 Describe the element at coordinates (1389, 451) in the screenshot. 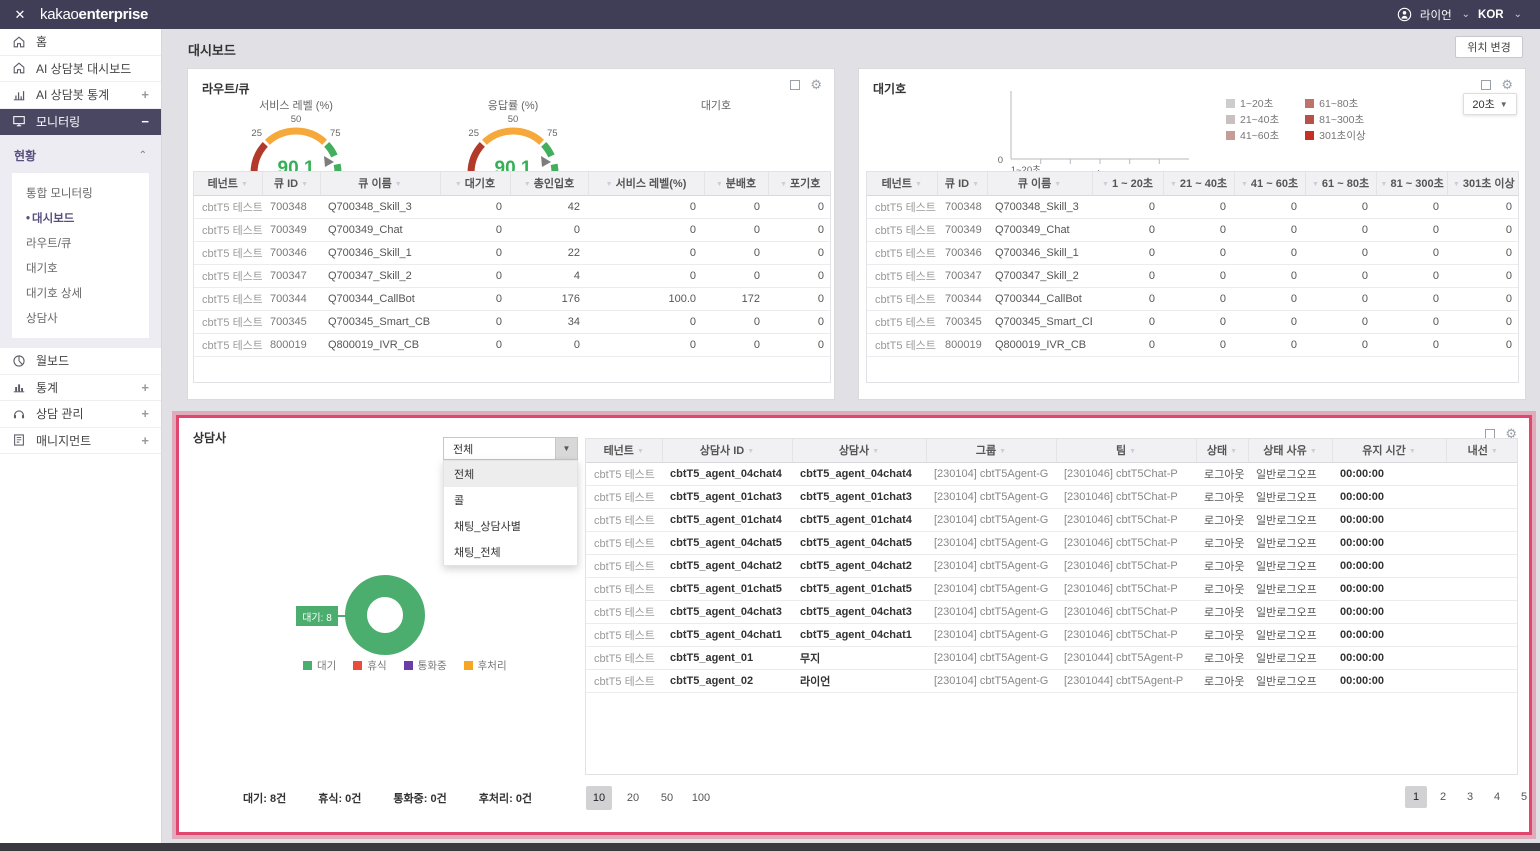

I see `column-header: 유지 시간 ▼` at that location.